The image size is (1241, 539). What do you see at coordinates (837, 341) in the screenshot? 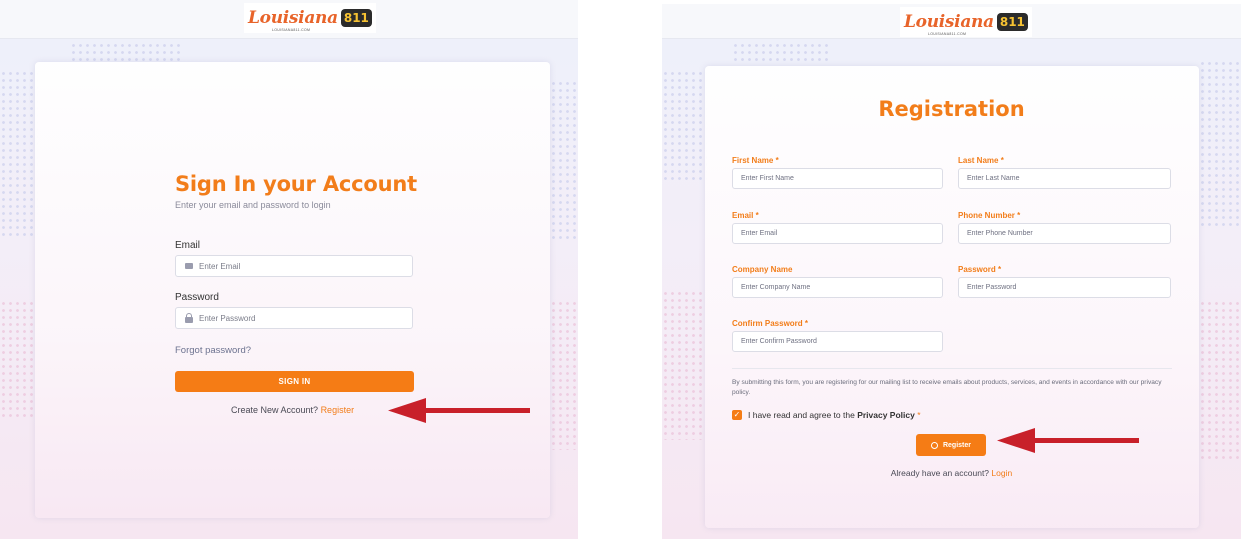
I see `confirm-password-input: Enter Confirm Password` at bounding box center [837, 341].